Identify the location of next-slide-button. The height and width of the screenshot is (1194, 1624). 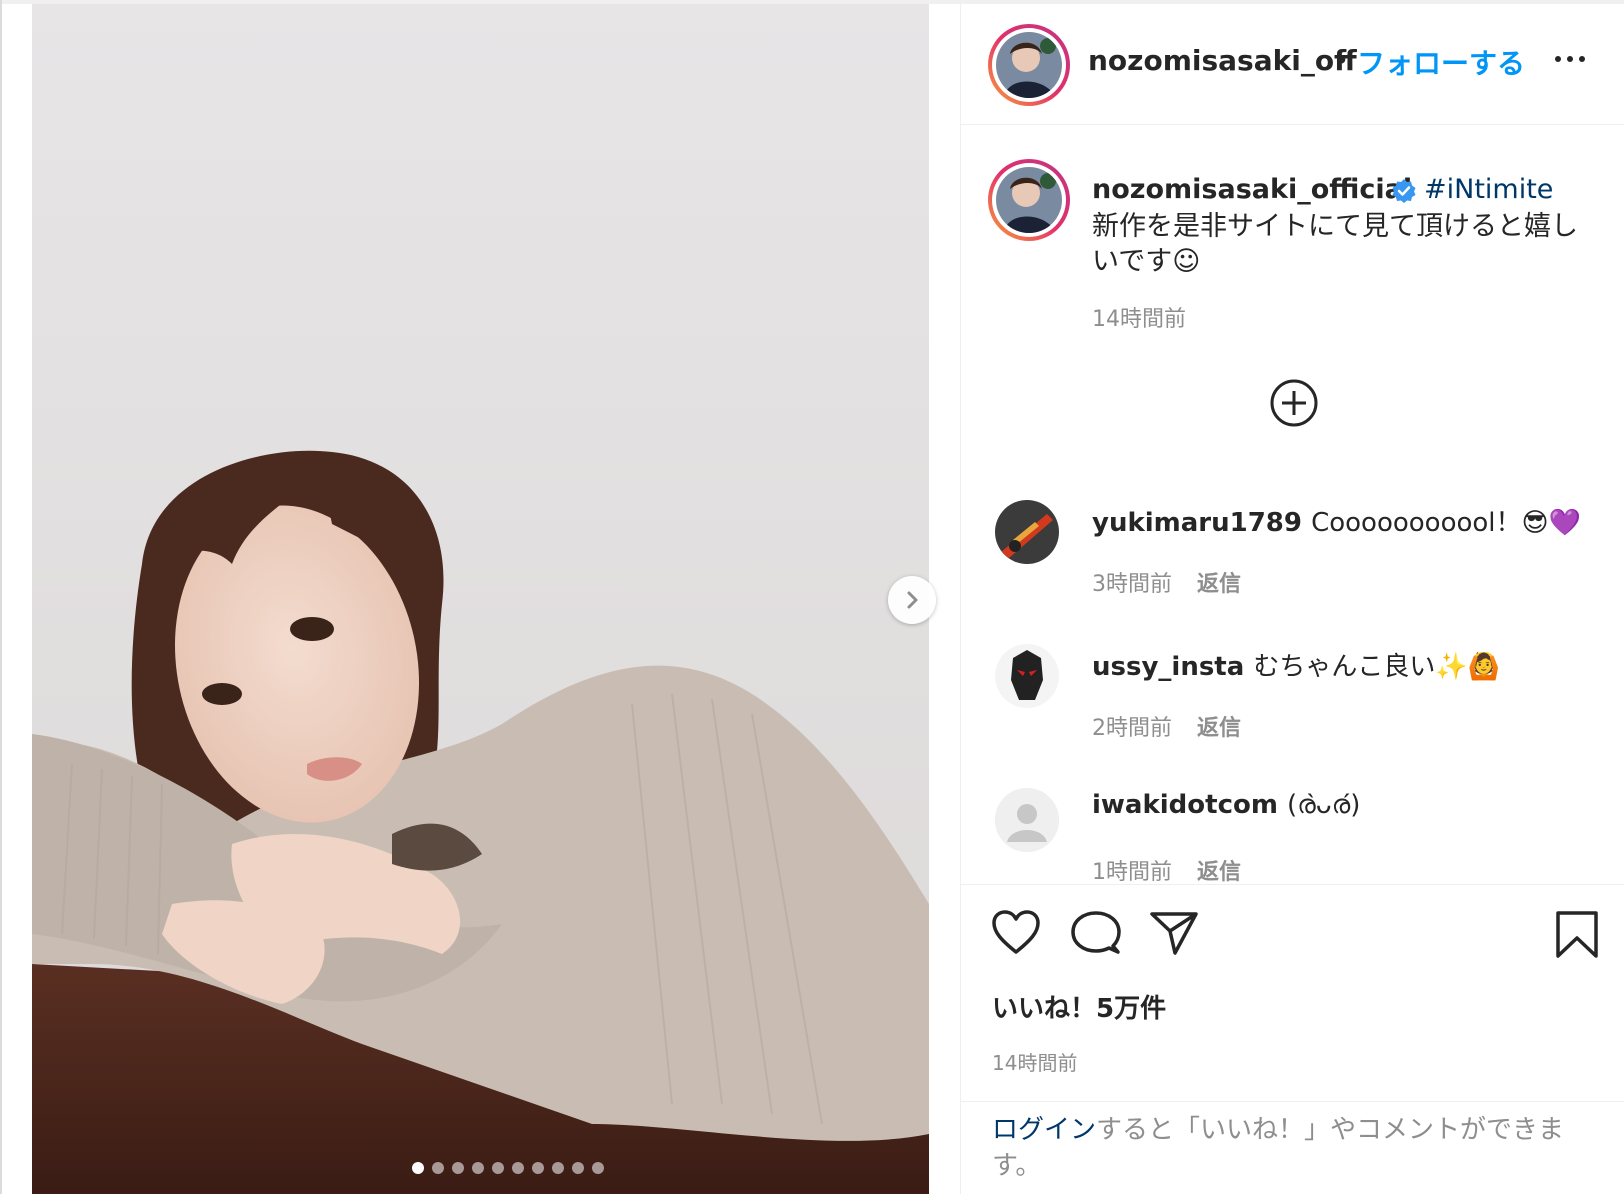
(912, 600).